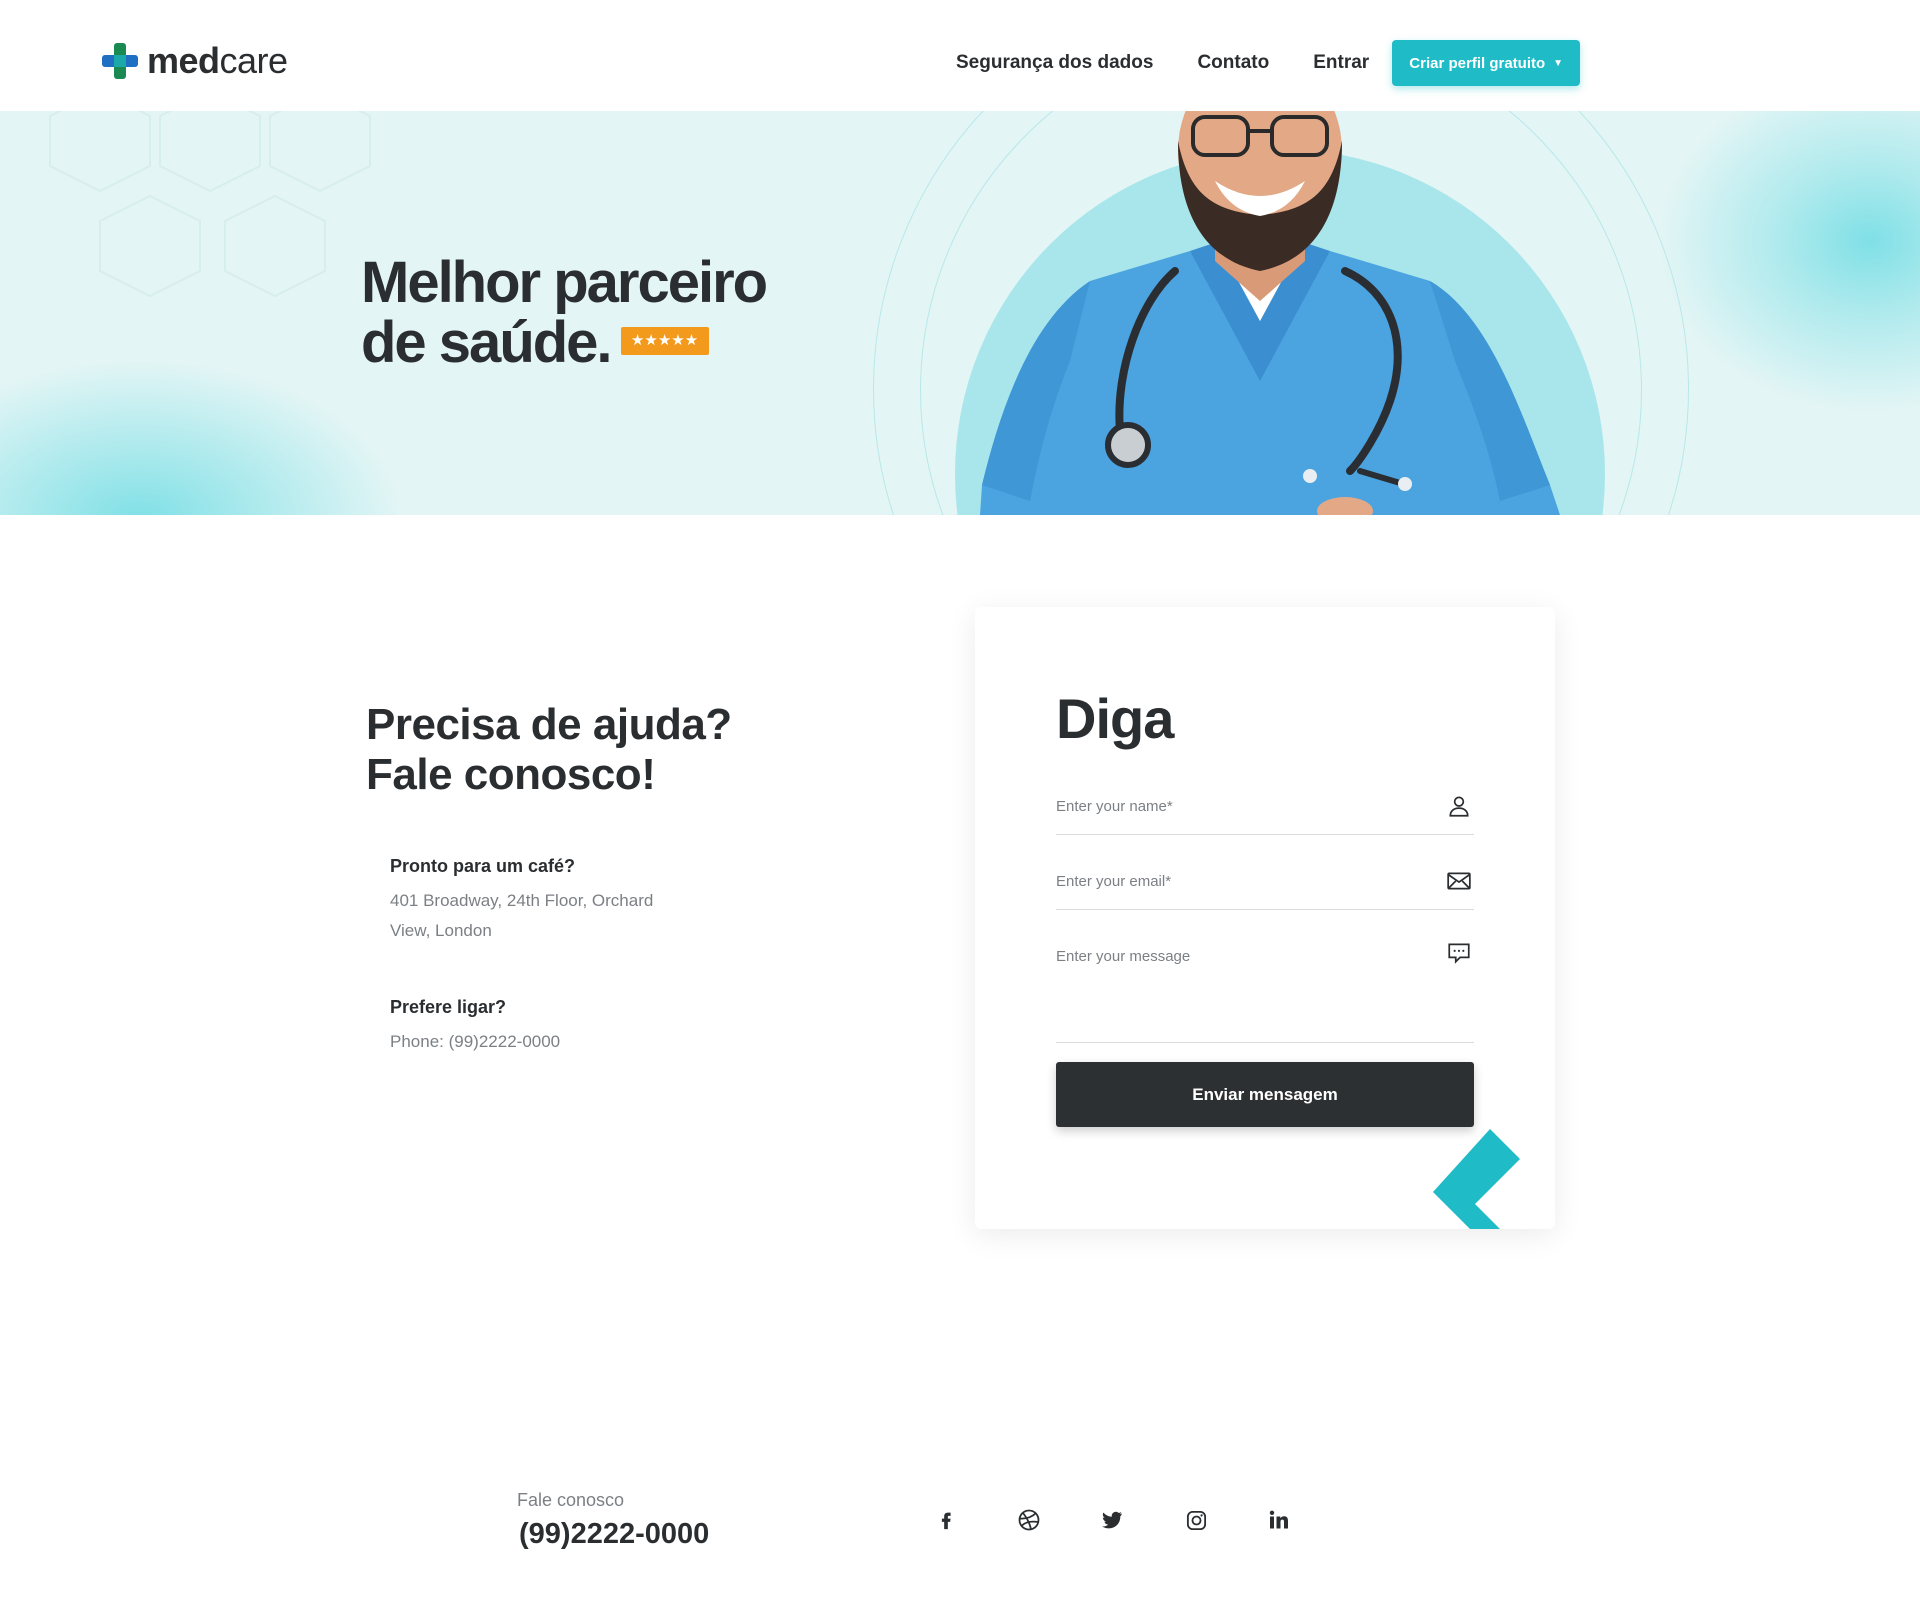 The image size is (1920, 1603). What do you see at coordinates (475, 1041) in the screenshot?
I see `phone-text: Phone: (99)2222-0000` at bounding box center [475, 1041].